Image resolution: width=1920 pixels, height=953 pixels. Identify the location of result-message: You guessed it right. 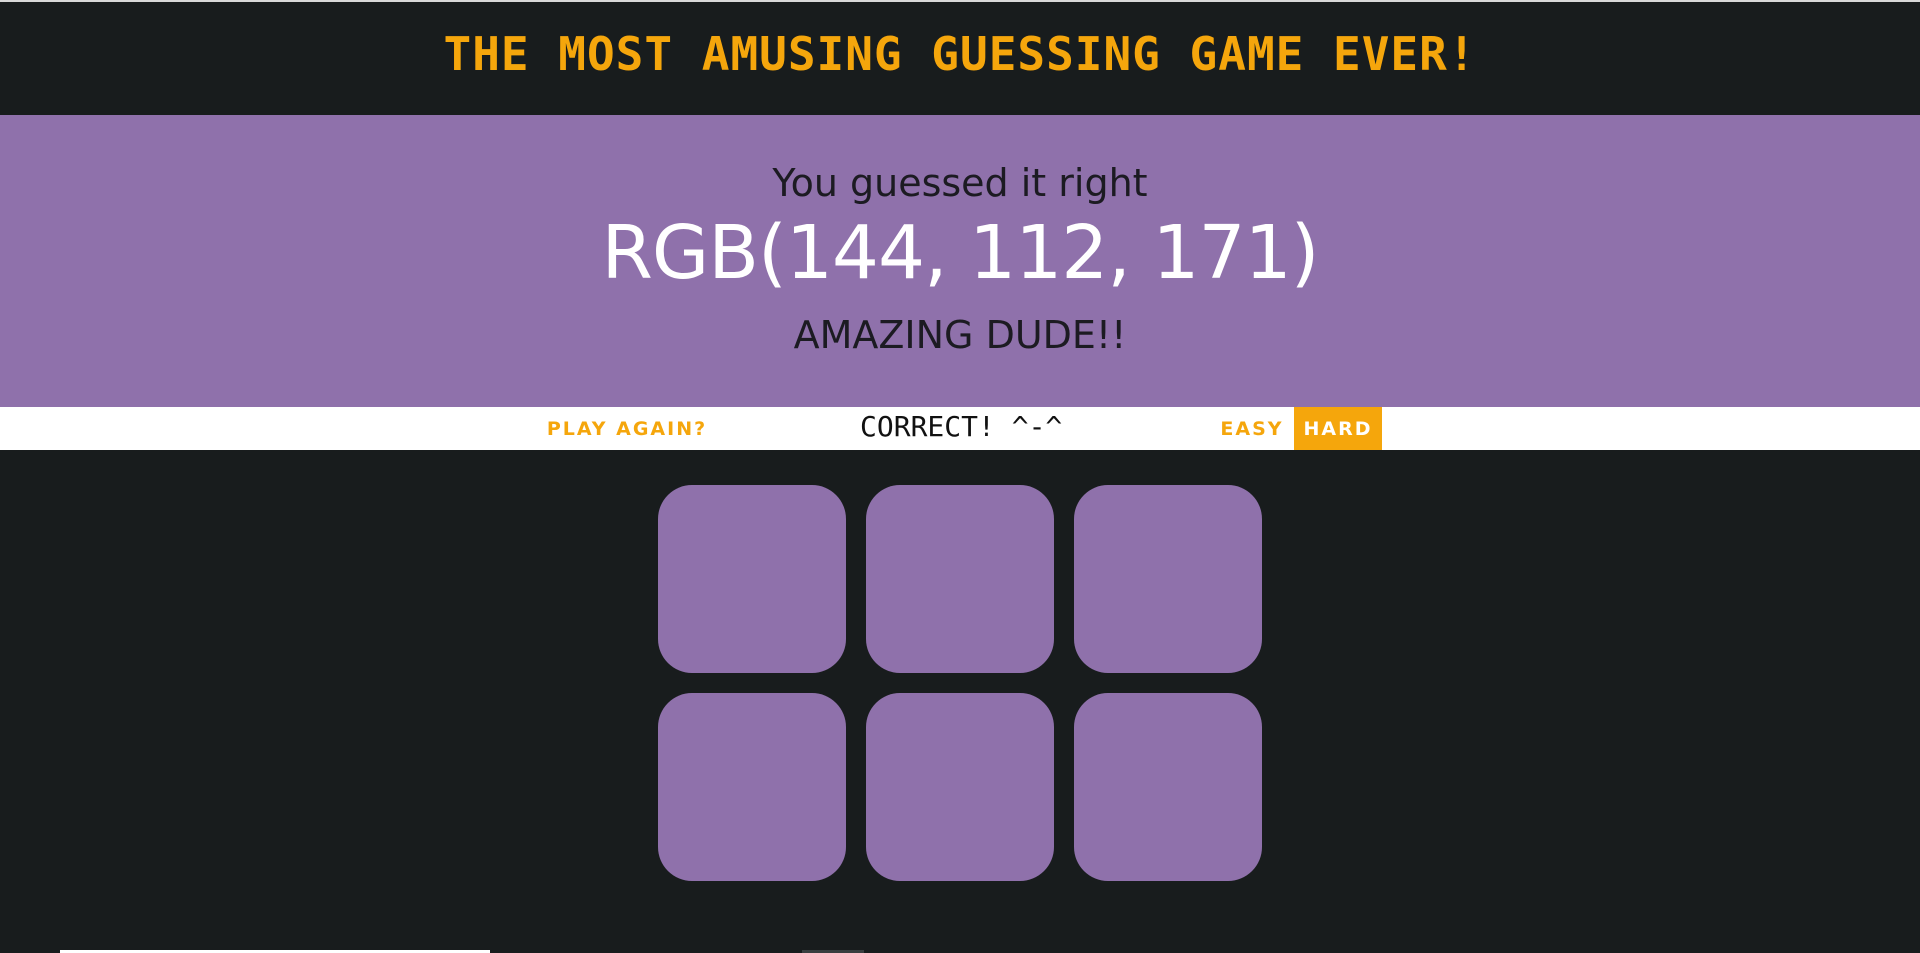
(960, 183).